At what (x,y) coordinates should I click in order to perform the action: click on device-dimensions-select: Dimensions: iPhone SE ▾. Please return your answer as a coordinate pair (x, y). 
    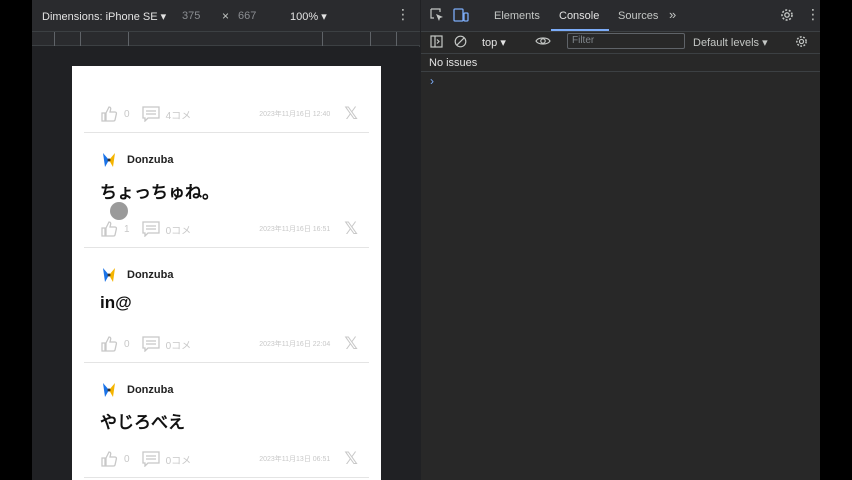
    Looking at the image, I should click on (104, 16).